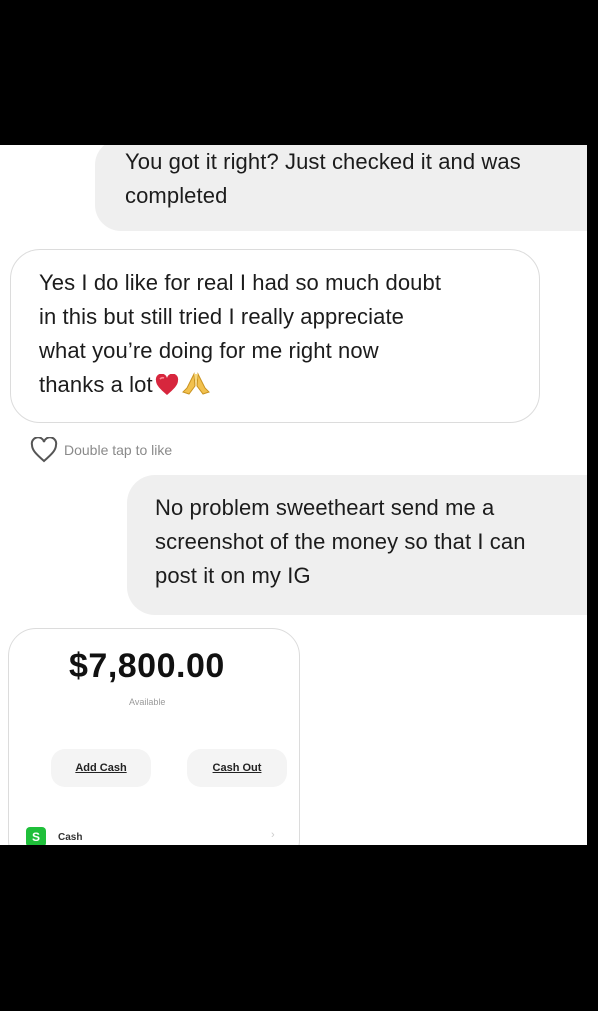 This screenshot has width=598, height=1011. Describe the element at coordinates (196, 389) in the screenshot. I see `folded-hands-emoji` at that location.